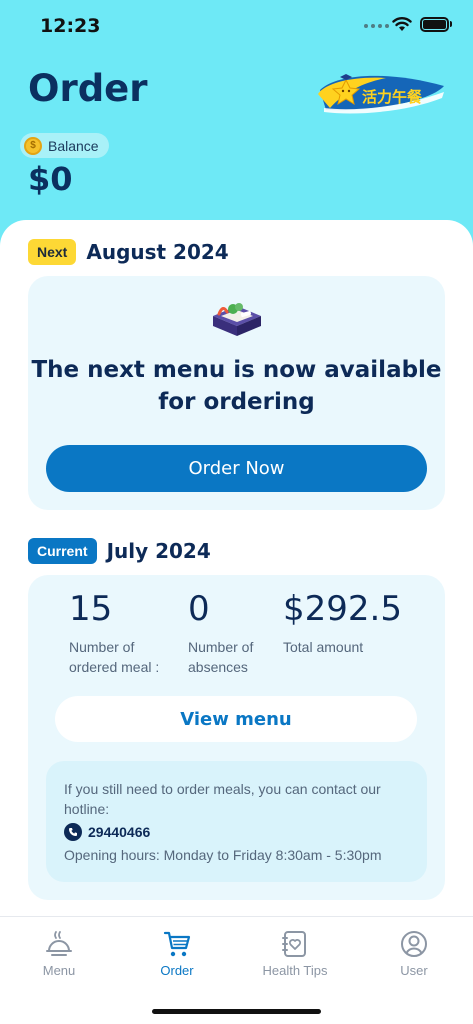  I want to click on bento-box-icon, so click(237, 319).